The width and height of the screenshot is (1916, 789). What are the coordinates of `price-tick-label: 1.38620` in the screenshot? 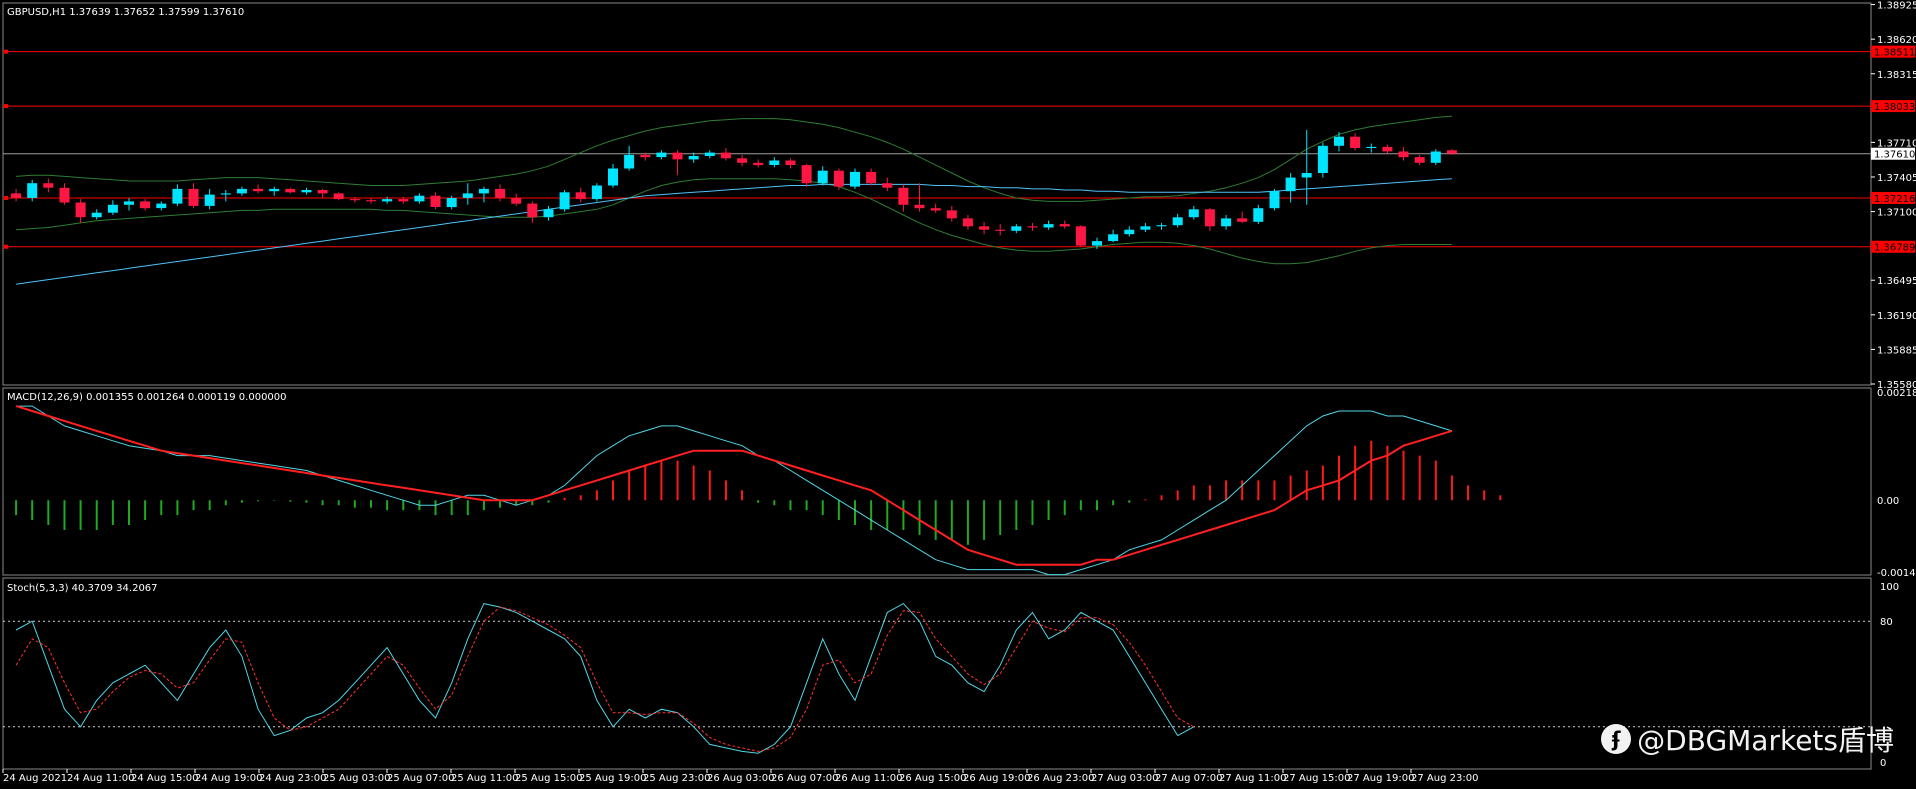 It's located at (1896, 40).